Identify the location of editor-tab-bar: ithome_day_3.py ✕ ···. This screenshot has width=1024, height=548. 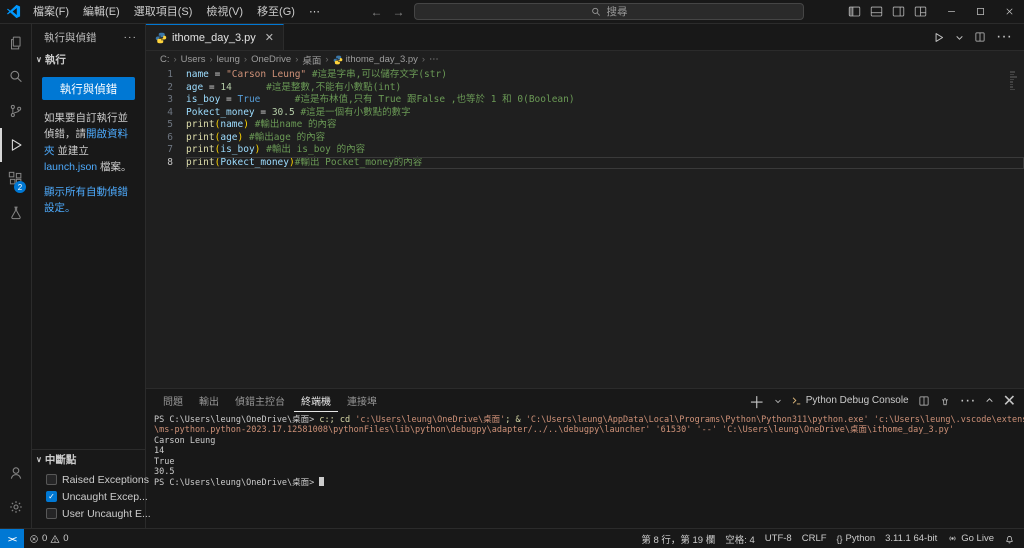
(585, 37).